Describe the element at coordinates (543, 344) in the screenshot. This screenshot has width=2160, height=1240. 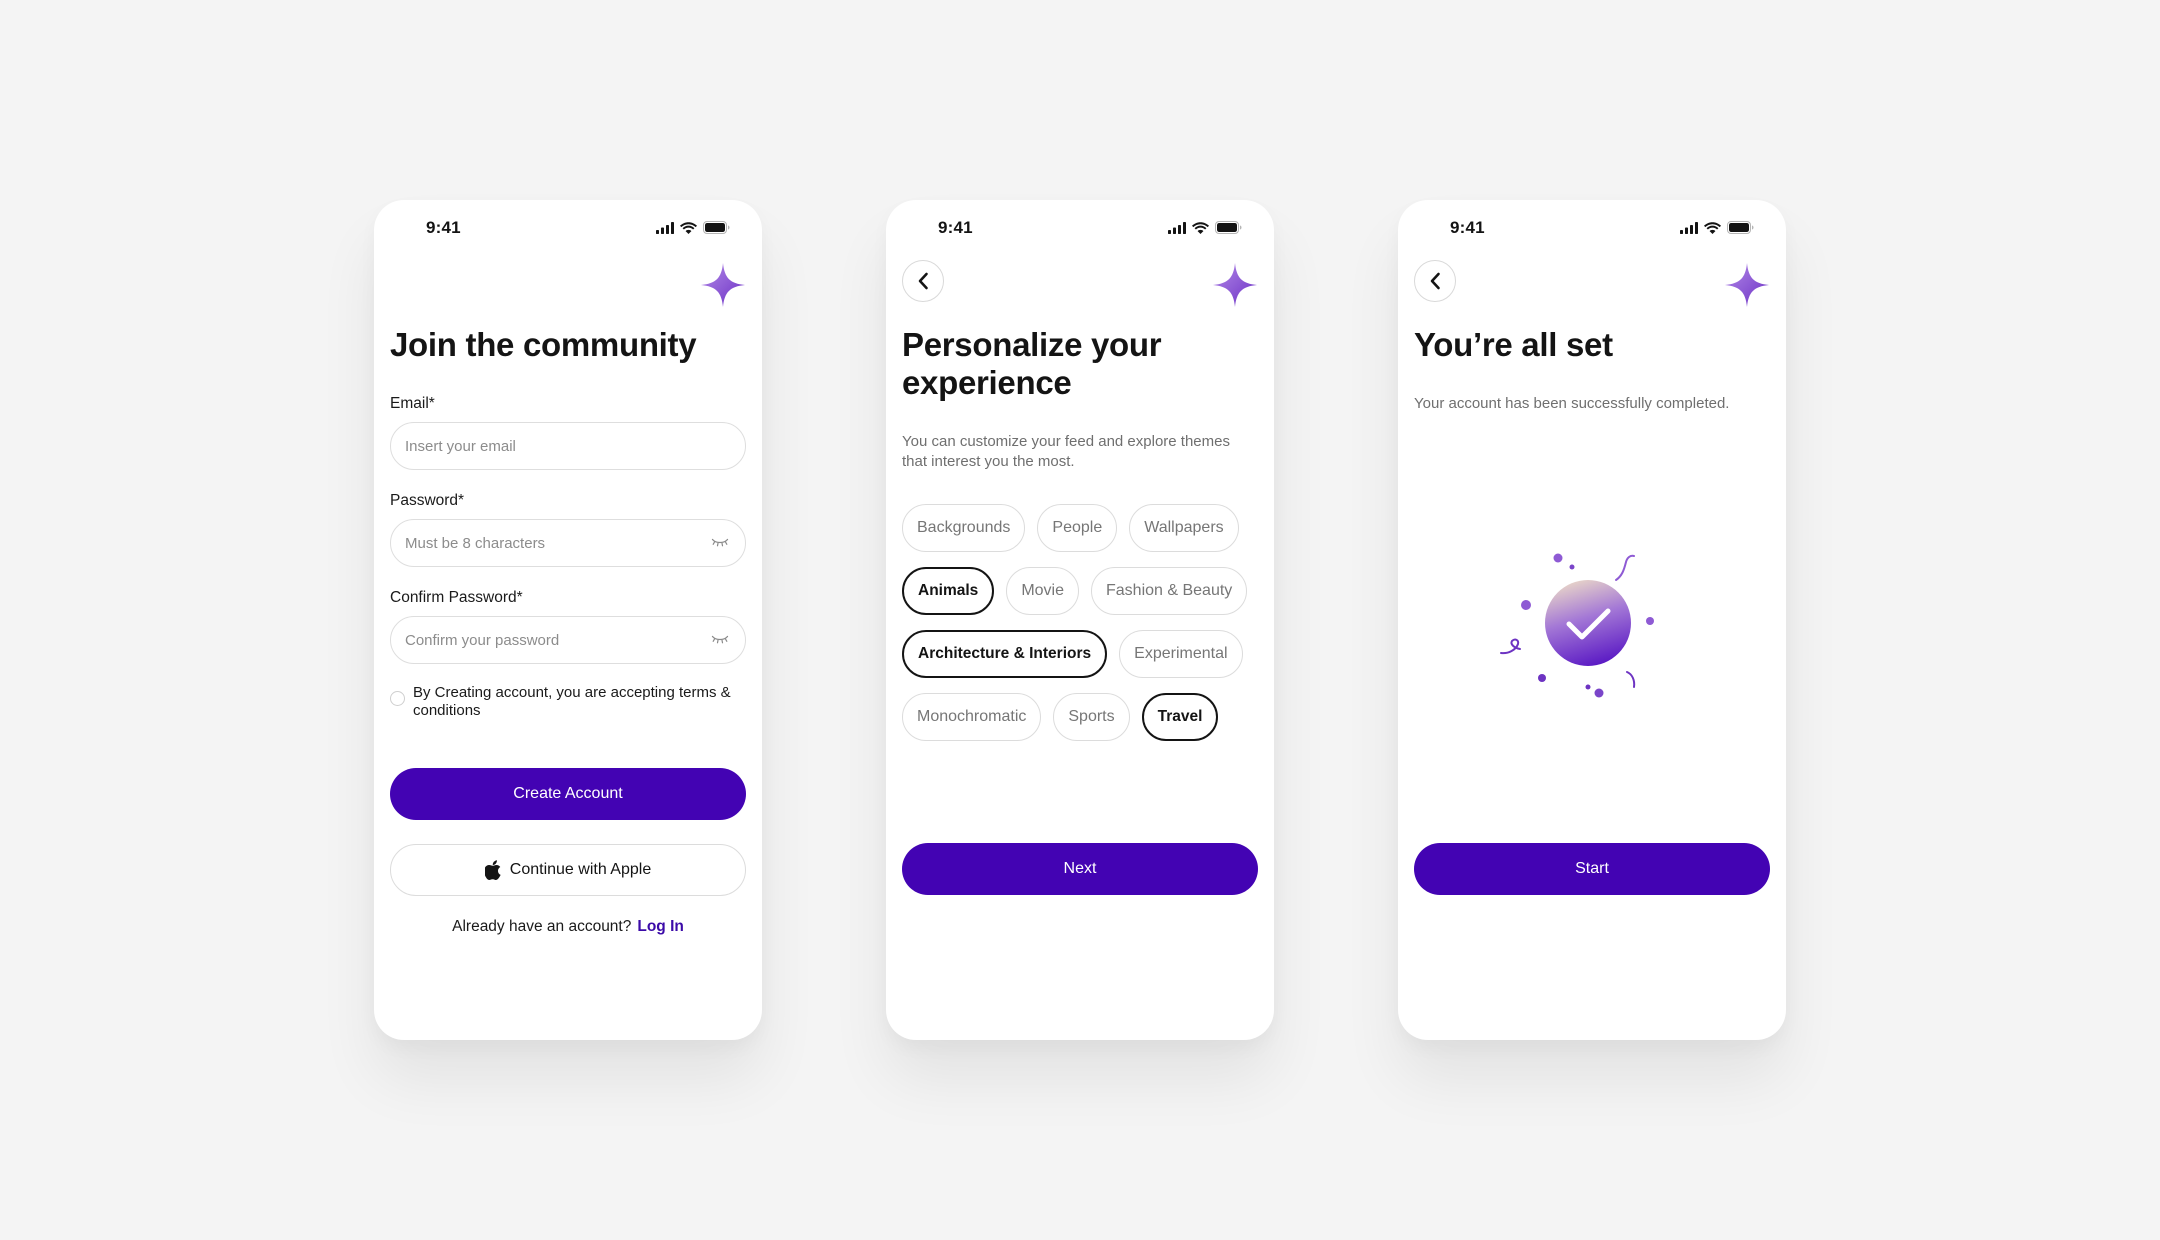
I see `page-title: Join the community` at that location.